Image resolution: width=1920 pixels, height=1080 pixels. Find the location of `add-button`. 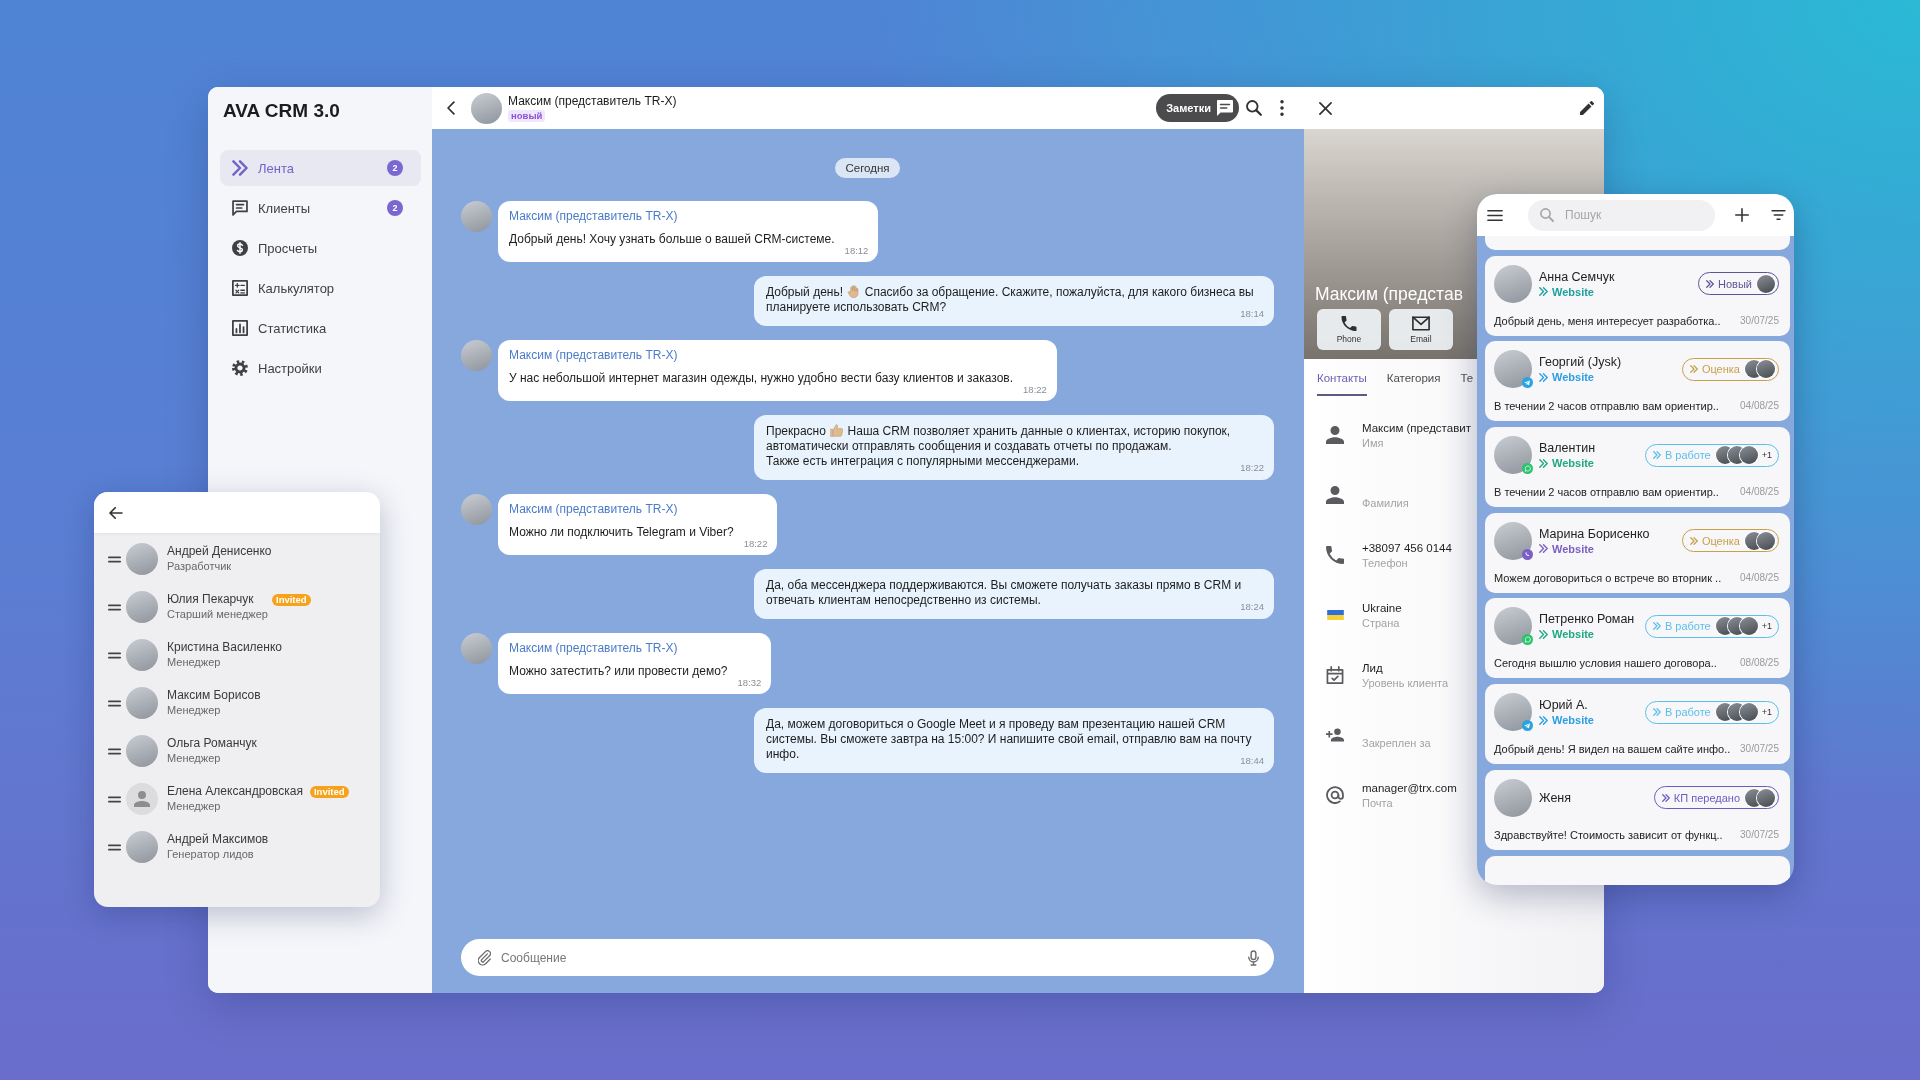

add-button is located at coordinates (1742, 215).